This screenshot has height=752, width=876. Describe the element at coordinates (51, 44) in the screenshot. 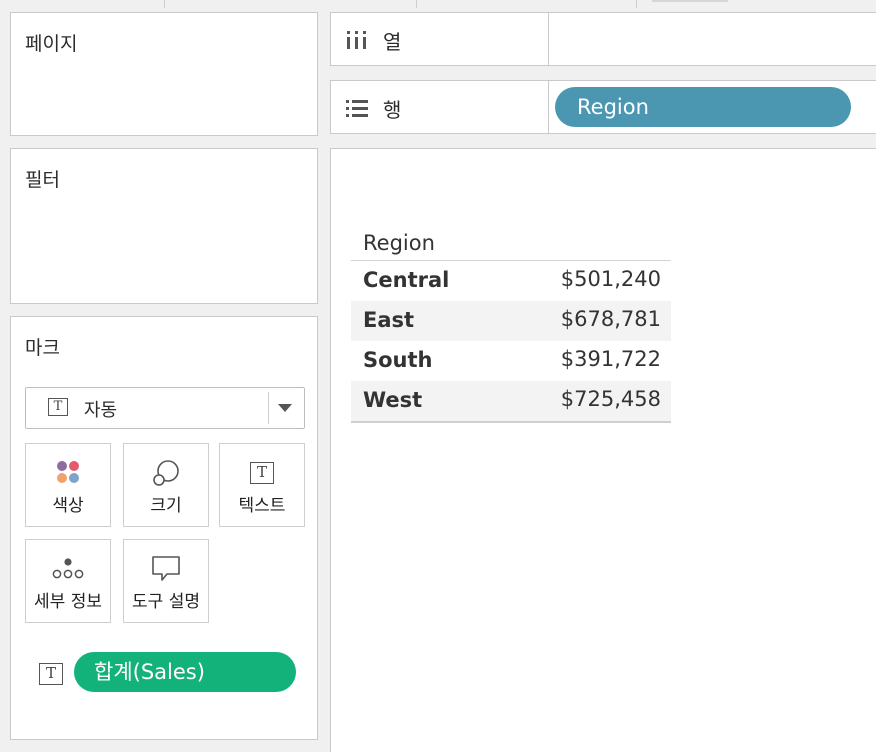

I see `pages-card-title: 페이지` at that location.